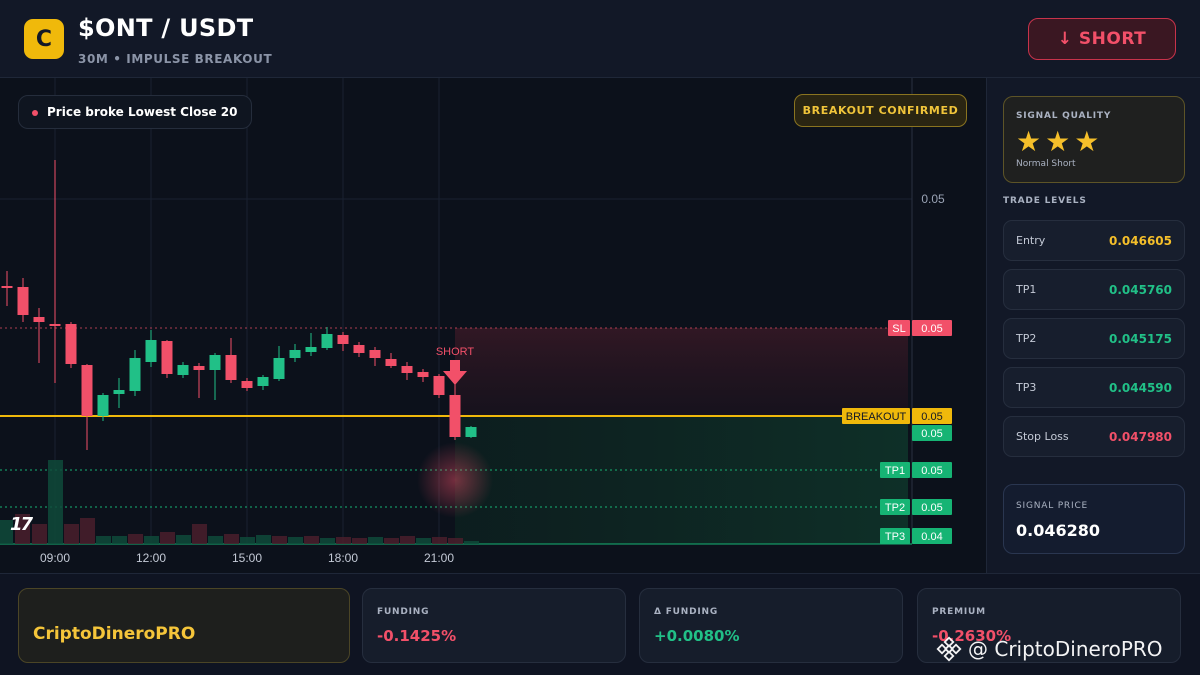 The width and height of the screenshot is (1200, 675). Describe the element at coordinates (959, 612) in the screenshot. I see `premium-label: PREMIUM` at that location.